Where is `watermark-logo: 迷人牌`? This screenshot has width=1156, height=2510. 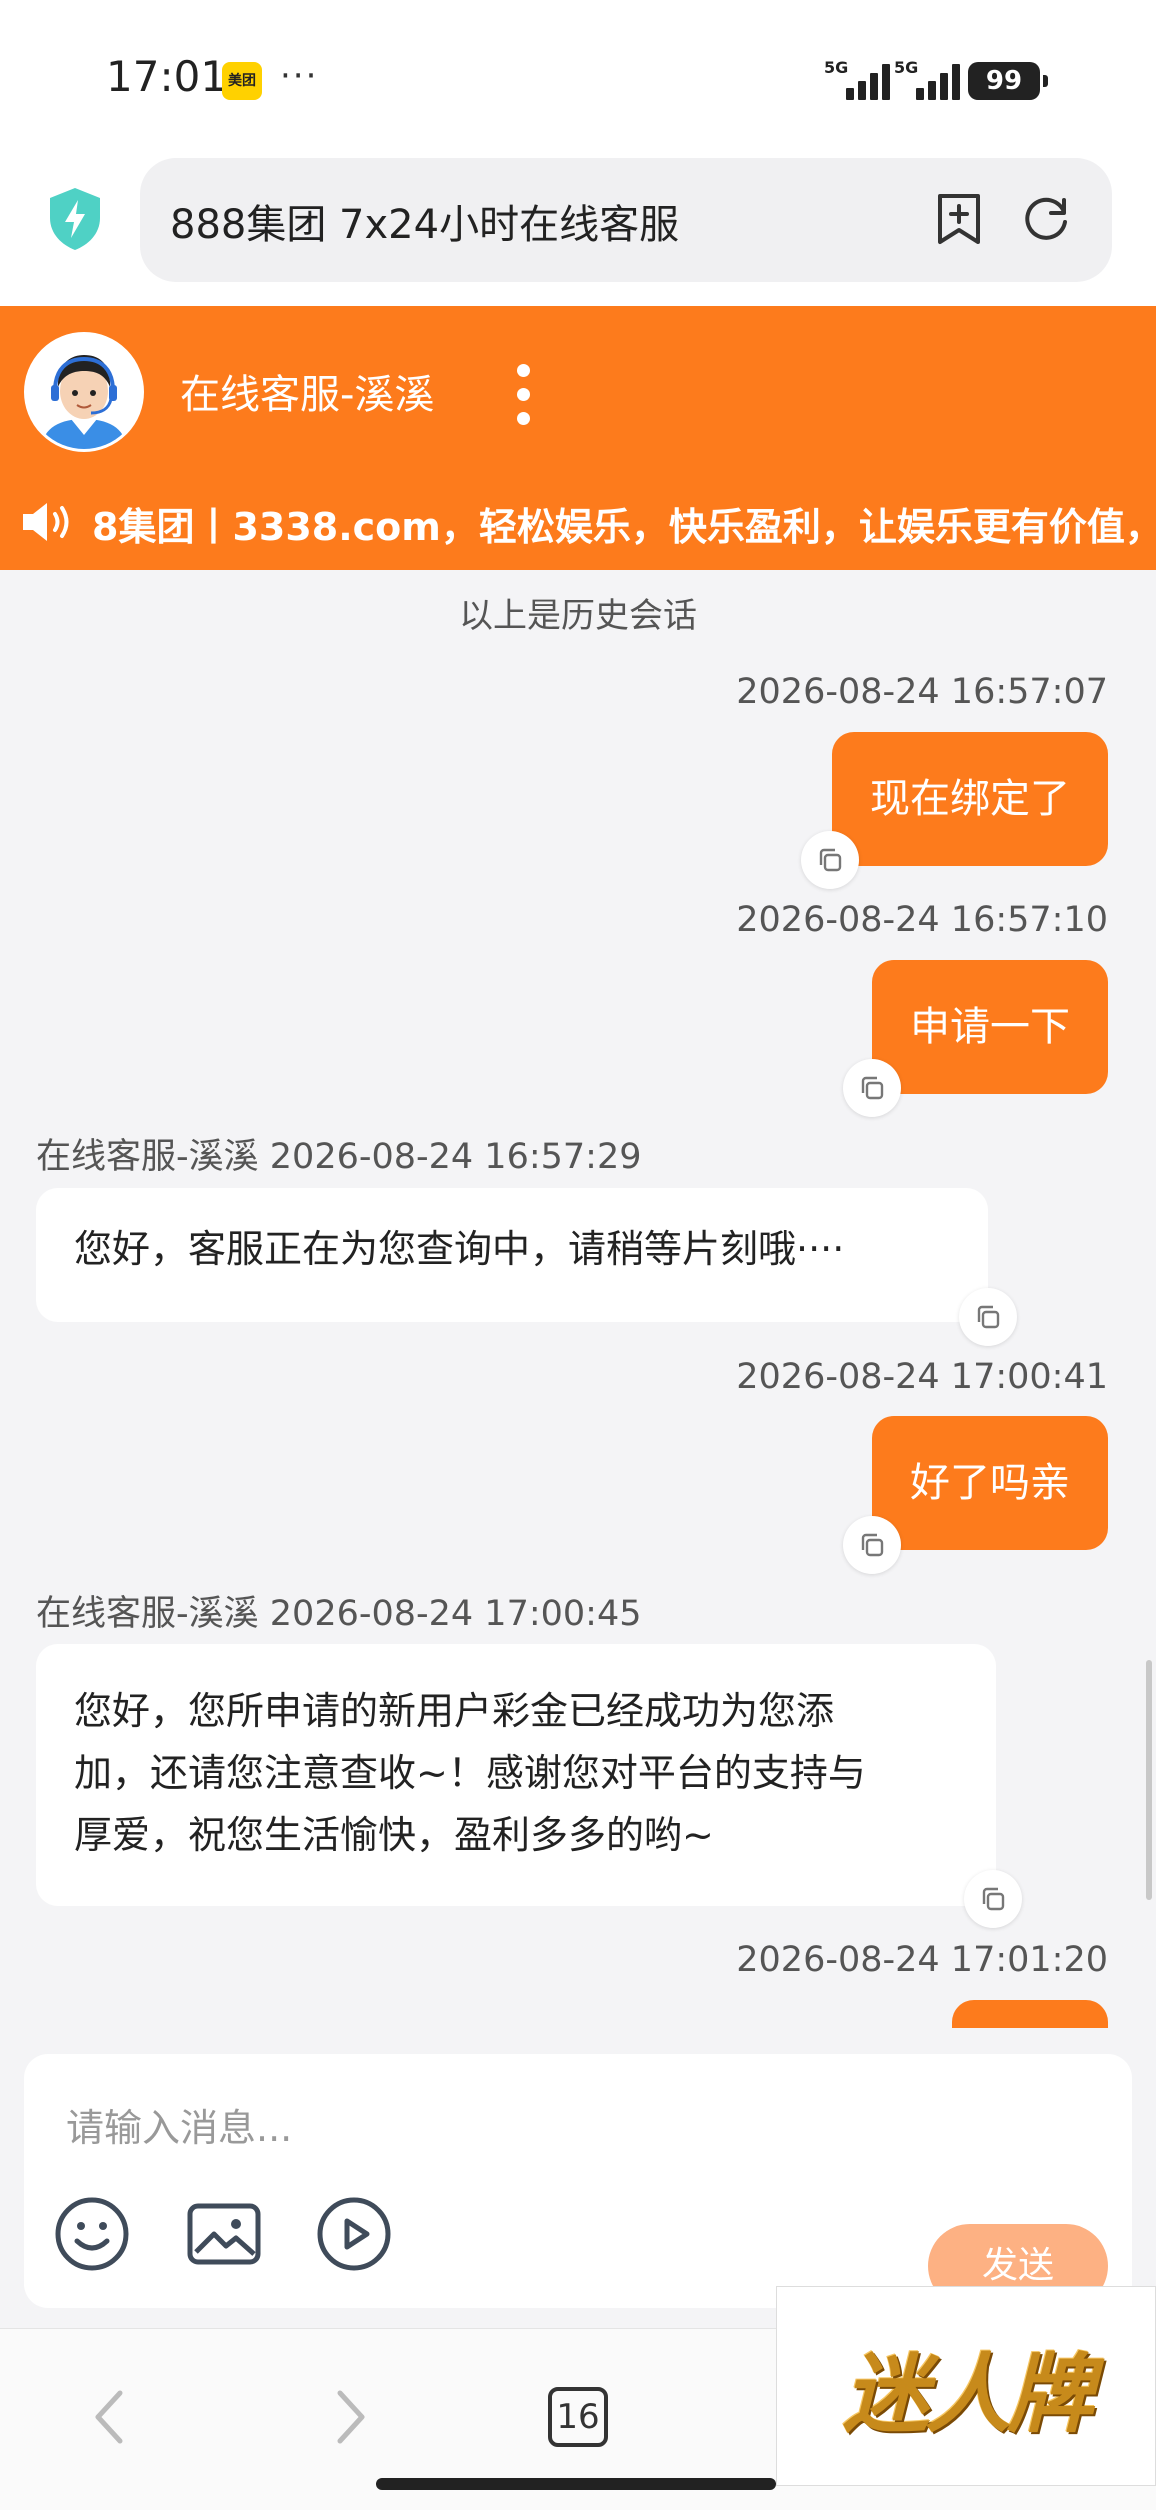
watermark-logo: 迷人牌 is located at coordinates (966, 2386).